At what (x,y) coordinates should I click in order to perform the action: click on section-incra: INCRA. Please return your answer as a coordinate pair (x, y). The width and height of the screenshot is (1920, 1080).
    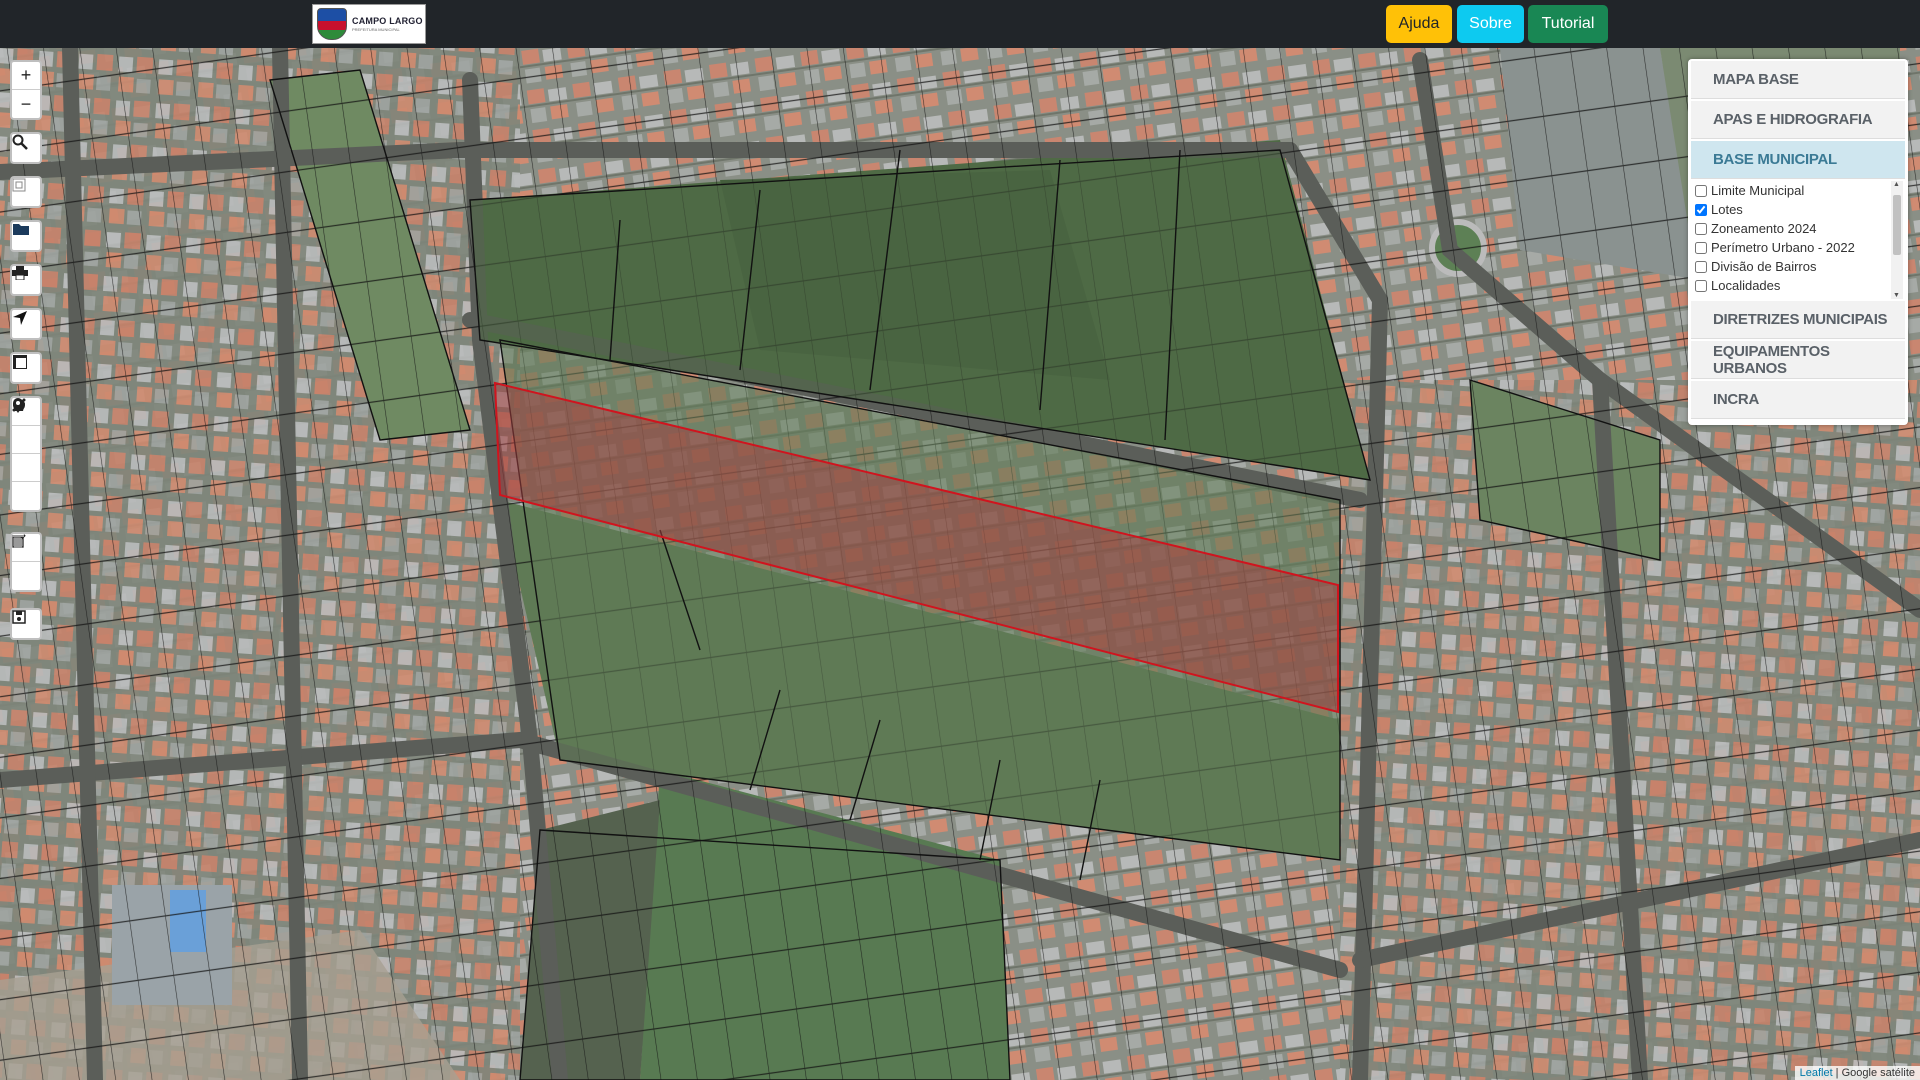
    Looking at the image, I should click on (1798, 400).